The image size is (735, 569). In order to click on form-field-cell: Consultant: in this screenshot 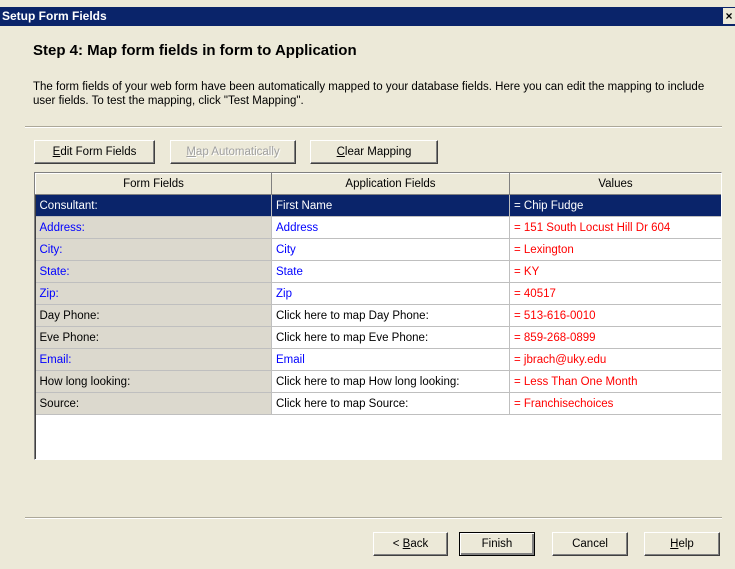, I will do `click(153, 205)`.